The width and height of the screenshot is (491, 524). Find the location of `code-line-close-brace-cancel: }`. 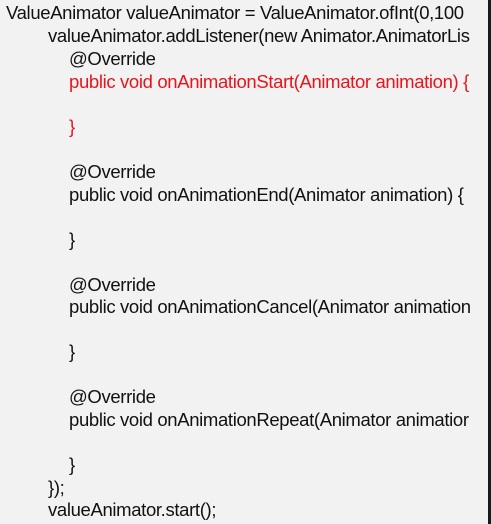

code-line-close-brace-cancel: } is located at coordinates (72, 351).